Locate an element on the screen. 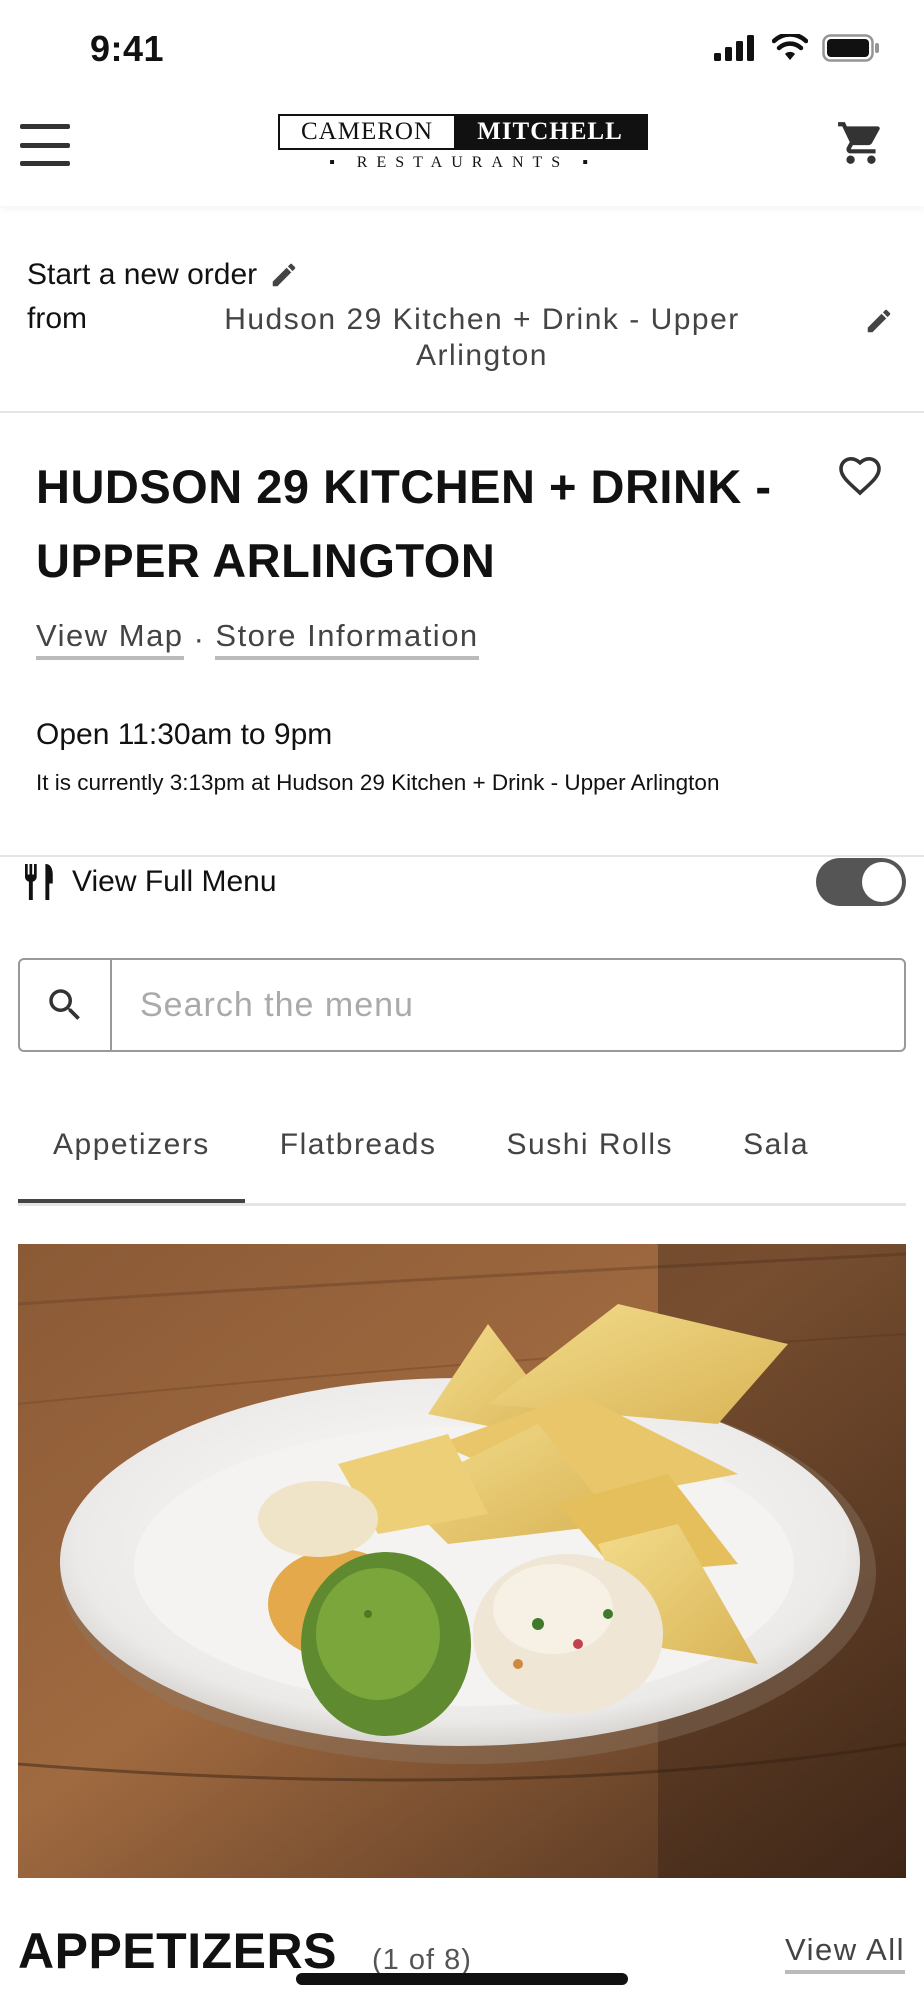  store-information-link: Store Information is located at coordinates (347, 639).